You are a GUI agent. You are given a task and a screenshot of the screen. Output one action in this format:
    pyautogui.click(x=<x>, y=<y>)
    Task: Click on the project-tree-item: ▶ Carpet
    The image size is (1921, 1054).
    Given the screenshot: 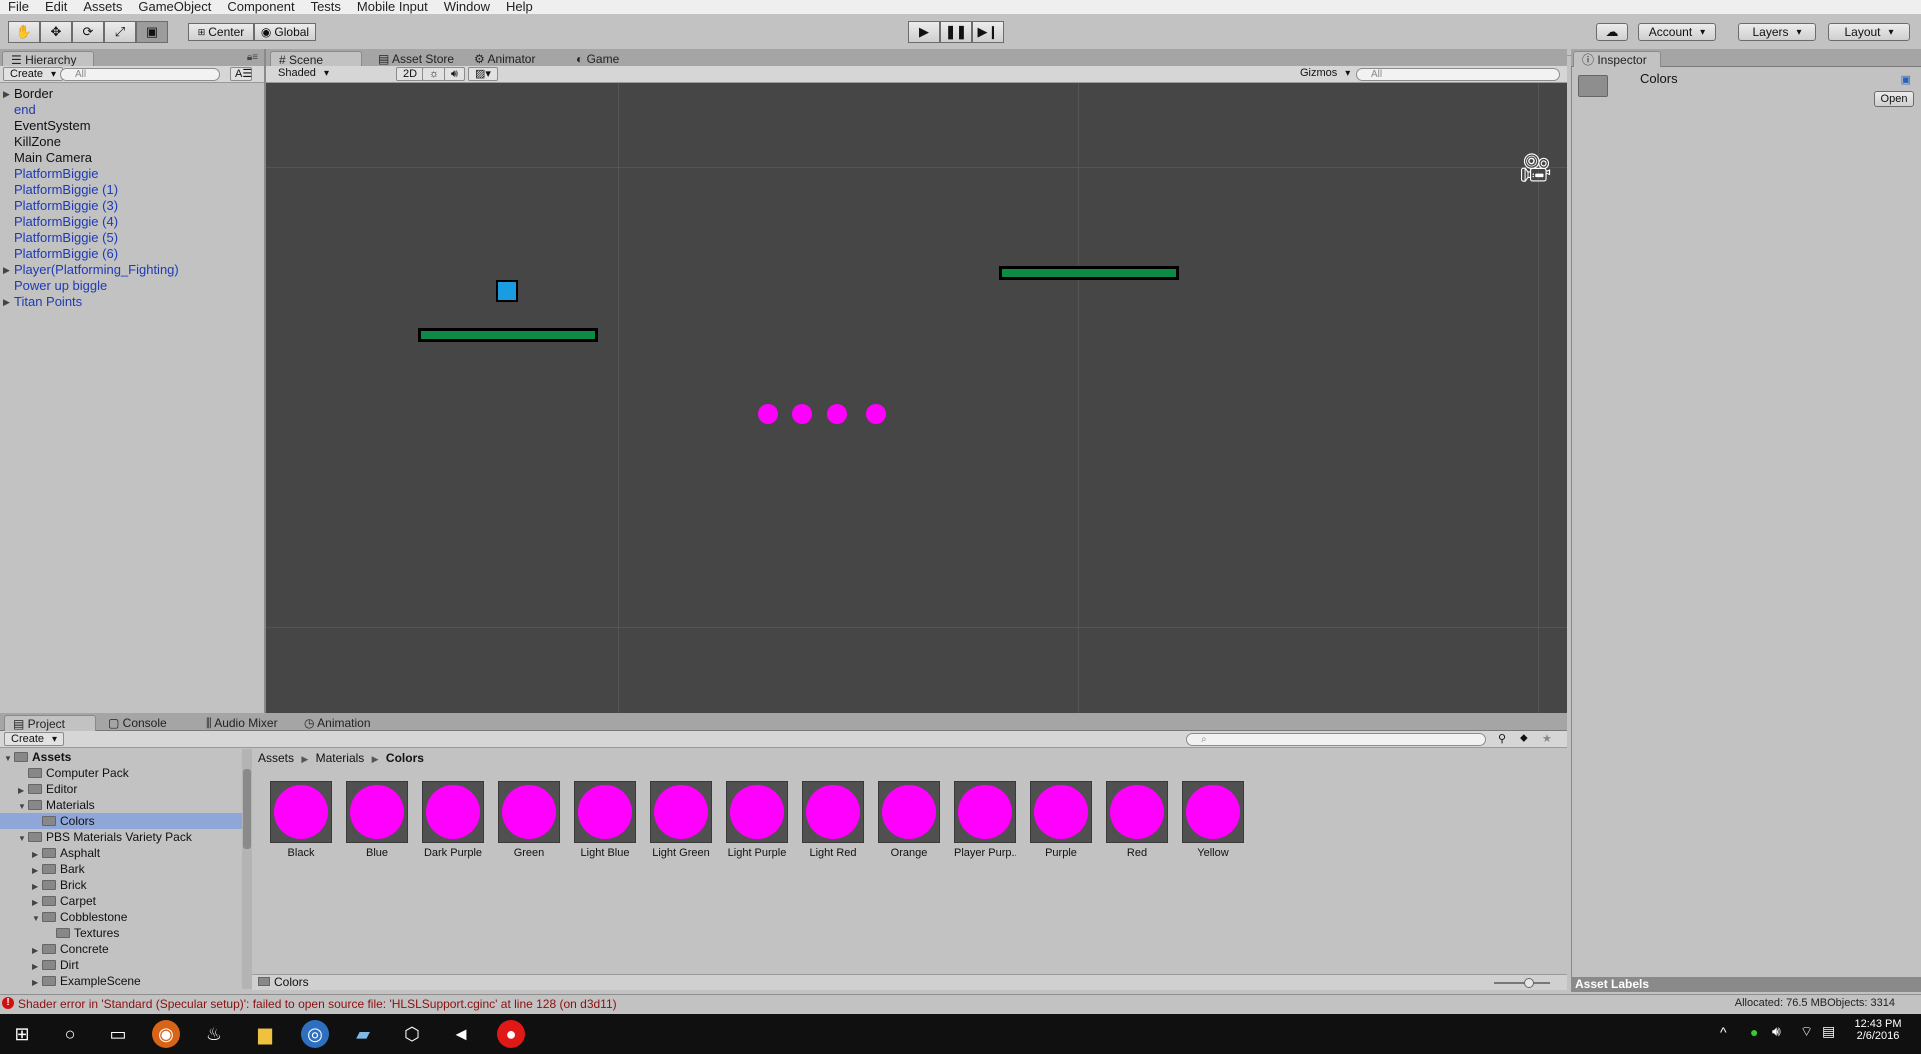 What is the action you would take?
    pyautogui.click(x=121, y=901)
    